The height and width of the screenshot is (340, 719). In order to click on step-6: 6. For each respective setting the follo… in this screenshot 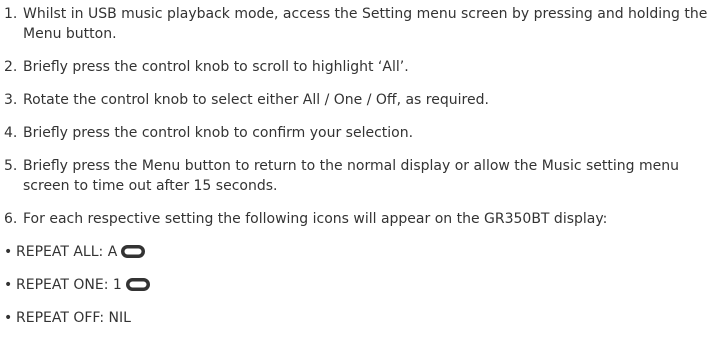, I will do `click(359, 219)`.